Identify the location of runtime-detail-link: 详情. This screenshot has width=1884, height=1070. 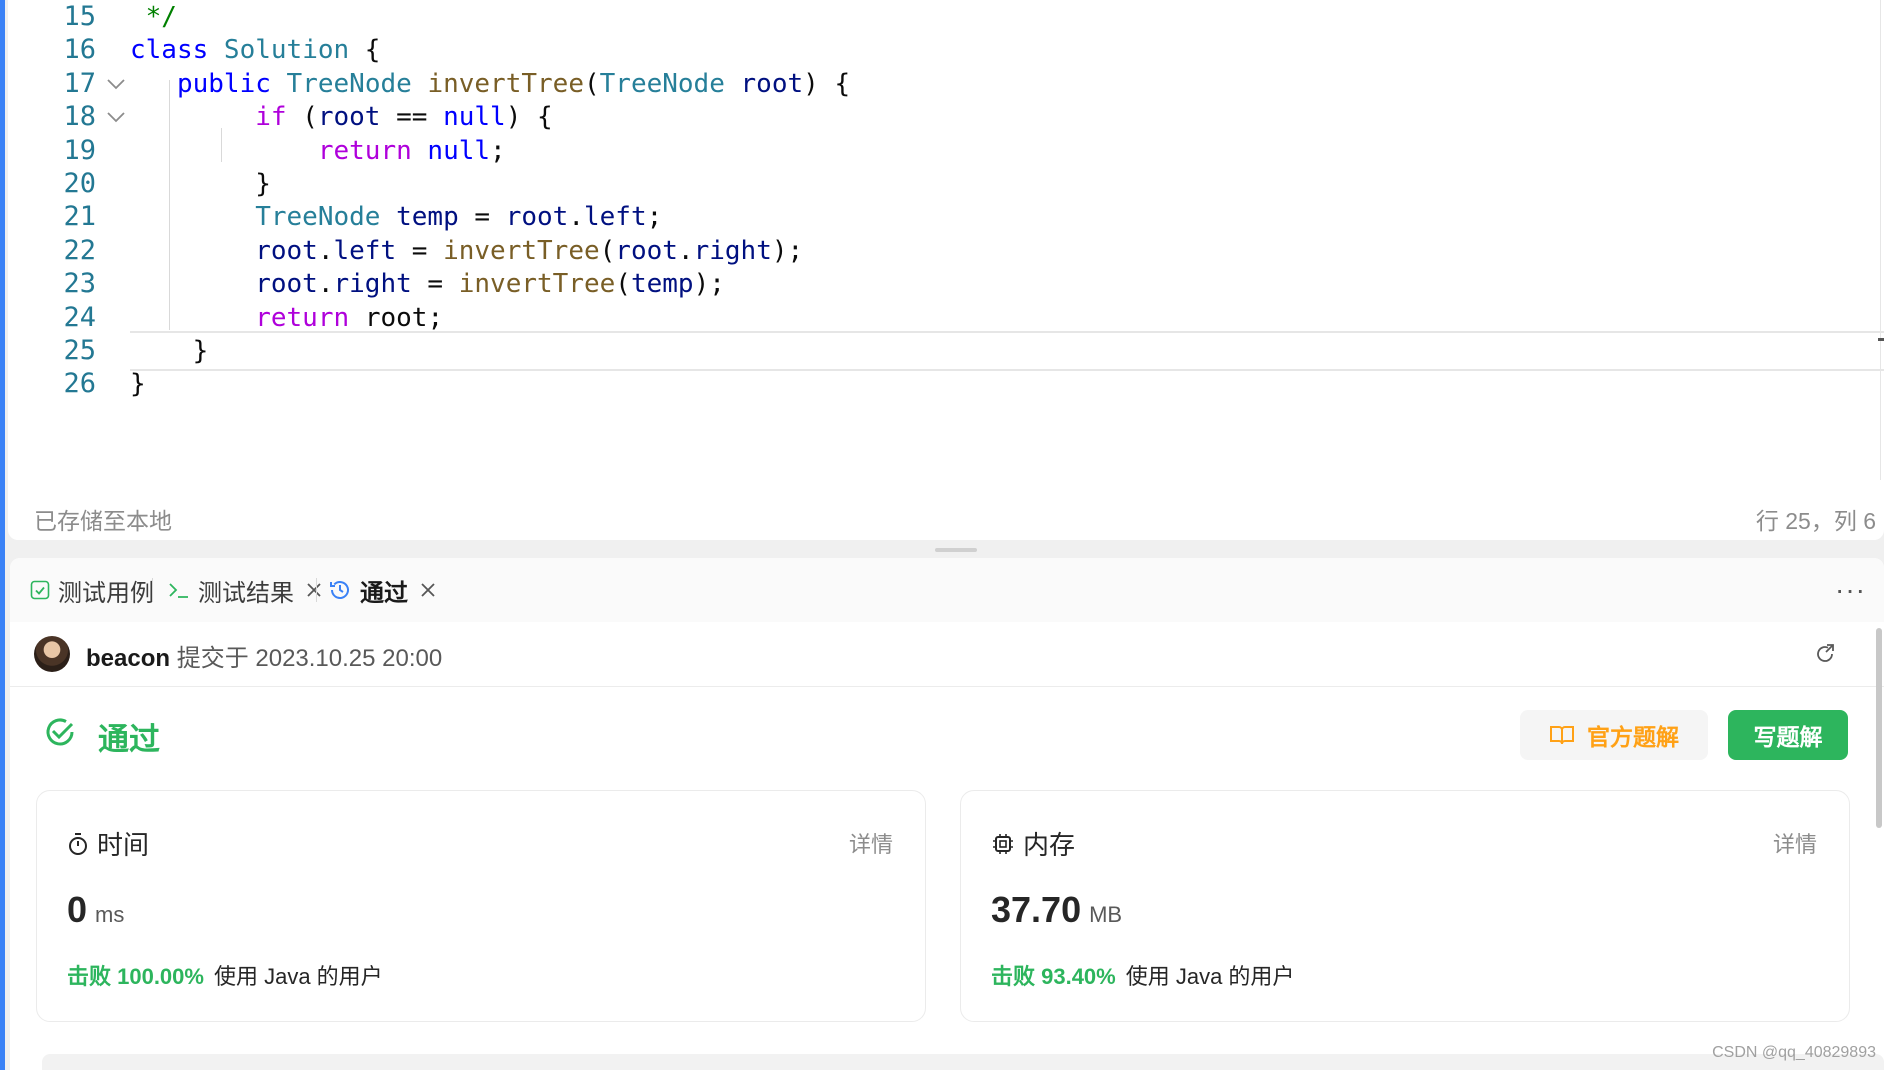
(871, 843).